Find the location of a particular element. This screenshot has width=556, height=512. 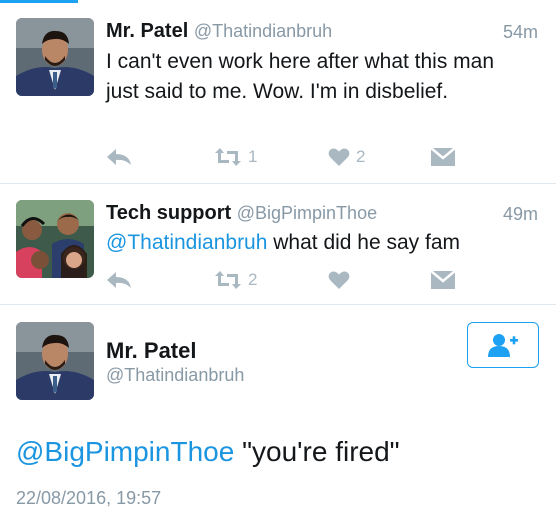

tweet-header: Tech support @BigPimpinThoe is located at coordinates (241, 213).